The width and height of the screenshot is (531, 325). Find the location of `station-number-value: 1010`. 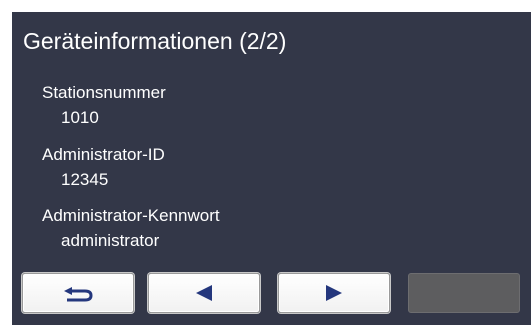

station-number-value: 1010 is located at coordinates (80, 117).